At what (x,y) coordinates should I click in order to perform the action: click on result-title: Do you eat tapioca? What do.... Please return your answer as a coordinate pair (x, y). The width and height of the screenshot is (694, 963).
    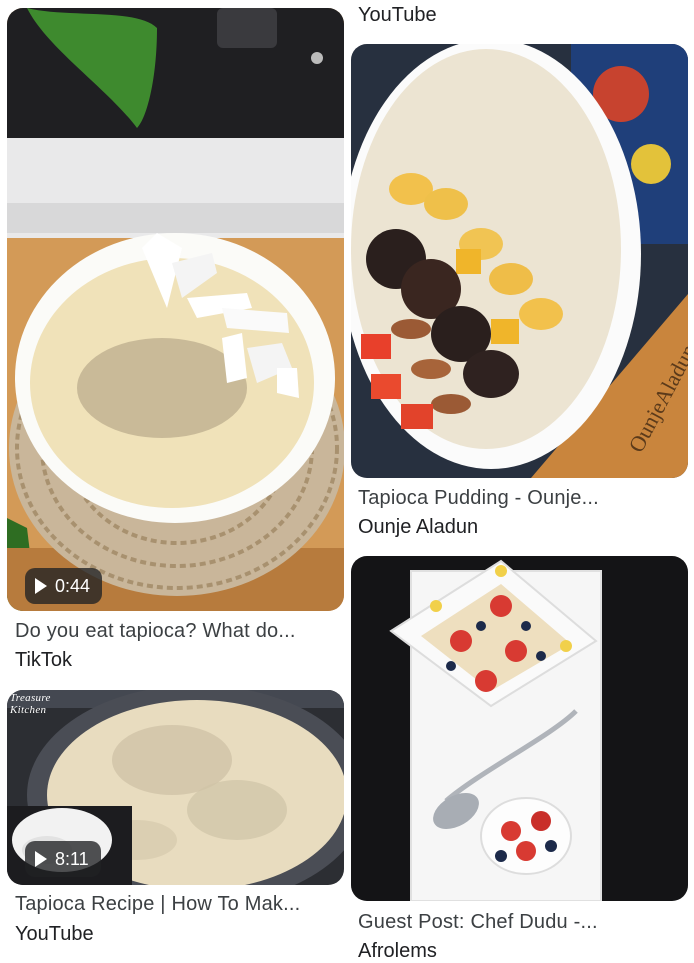
    Looking at the image, I should click on (177, 631).